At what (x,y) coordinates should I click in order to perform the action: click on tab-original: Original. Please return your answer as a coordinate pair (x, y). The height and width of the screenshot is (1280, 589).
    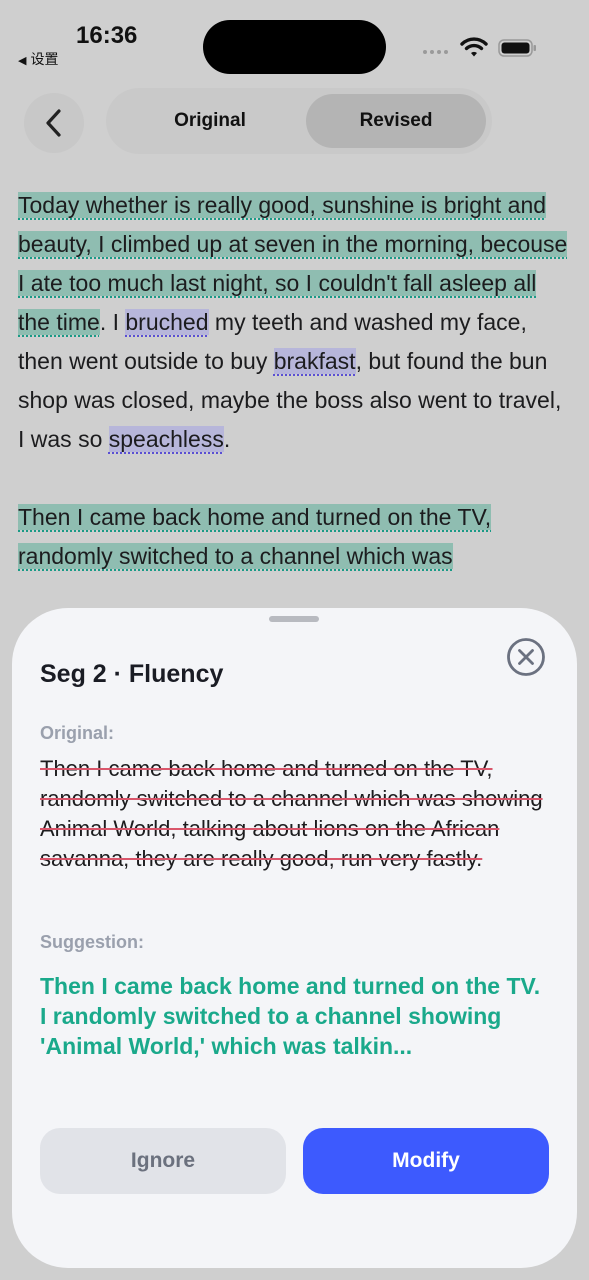
    Looking at the image, I should click on (210, 121).